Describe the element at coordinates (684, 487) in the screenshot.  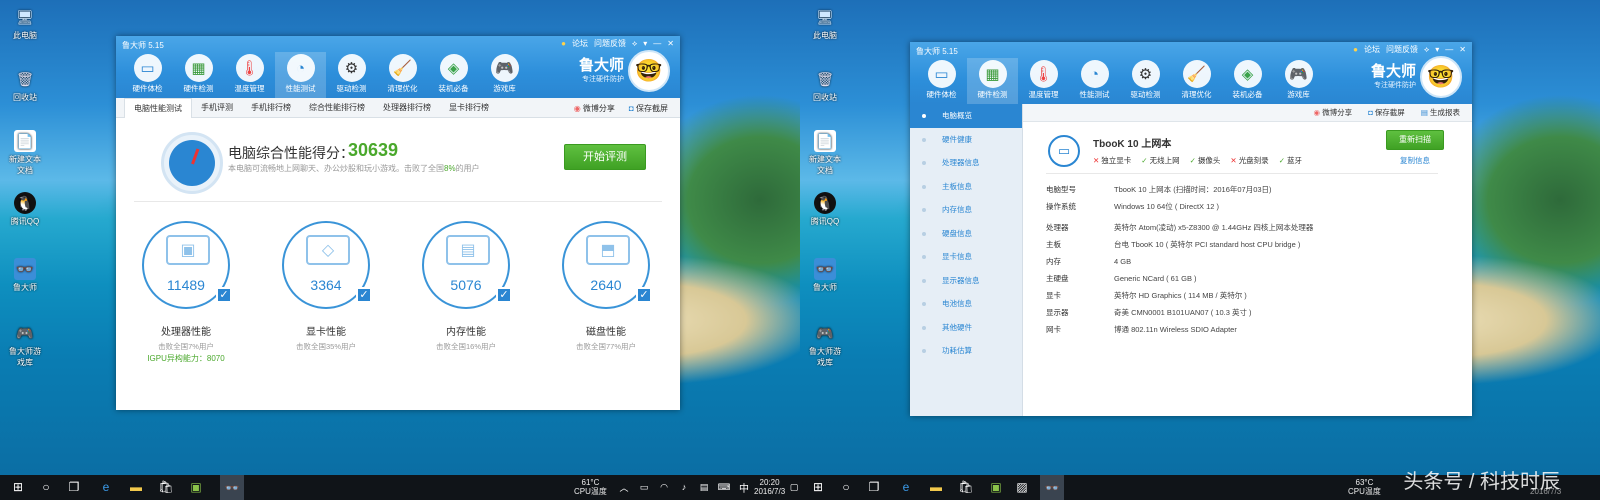
I see `volume-icon: ♪` at that location.